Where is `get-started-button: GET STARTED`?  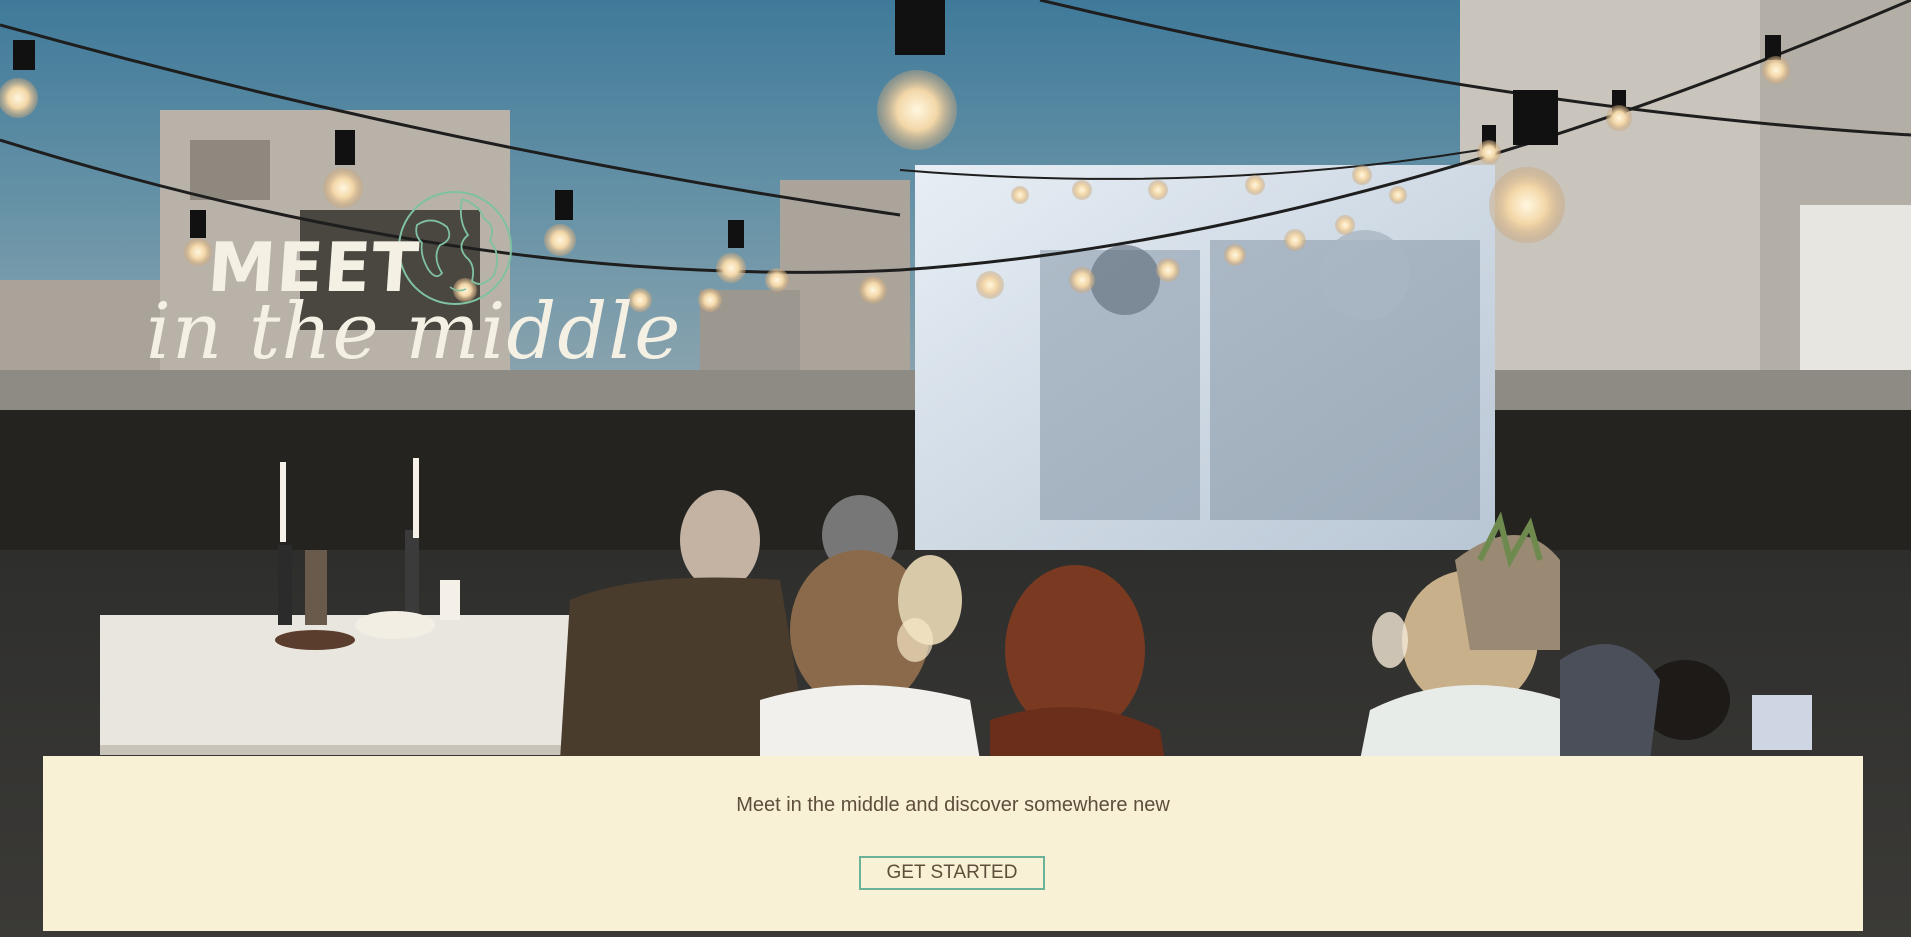 get-started-button: GET STARTED is located at coordinates (952, 873).